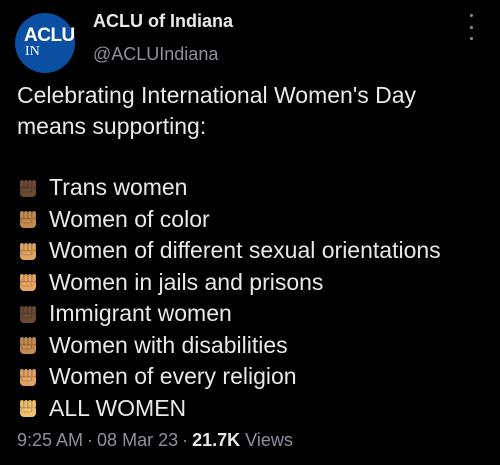  I want to click on tweet-meta: 9:25 AM · 08 Mar 23 · 21.7K Views, so click(155, 440).